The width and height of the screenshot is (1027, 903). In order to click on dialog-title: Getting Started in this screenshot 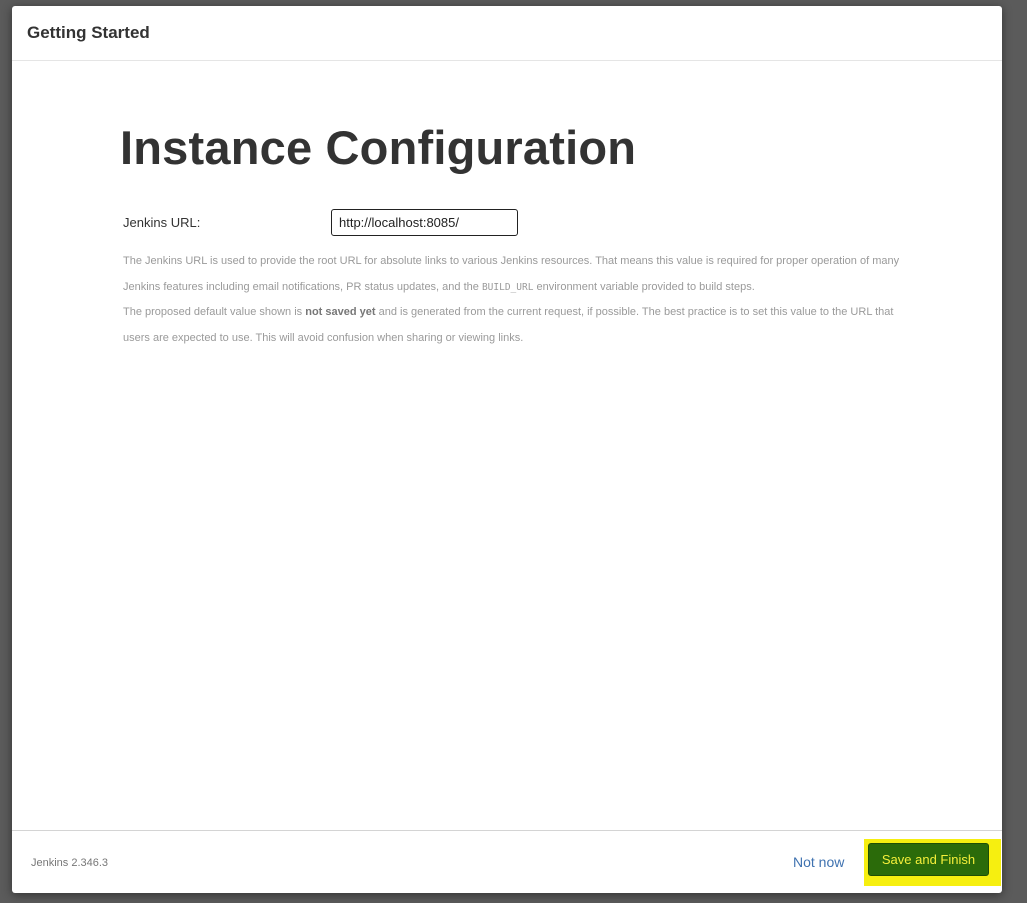, I will do `click(88, 32)`.